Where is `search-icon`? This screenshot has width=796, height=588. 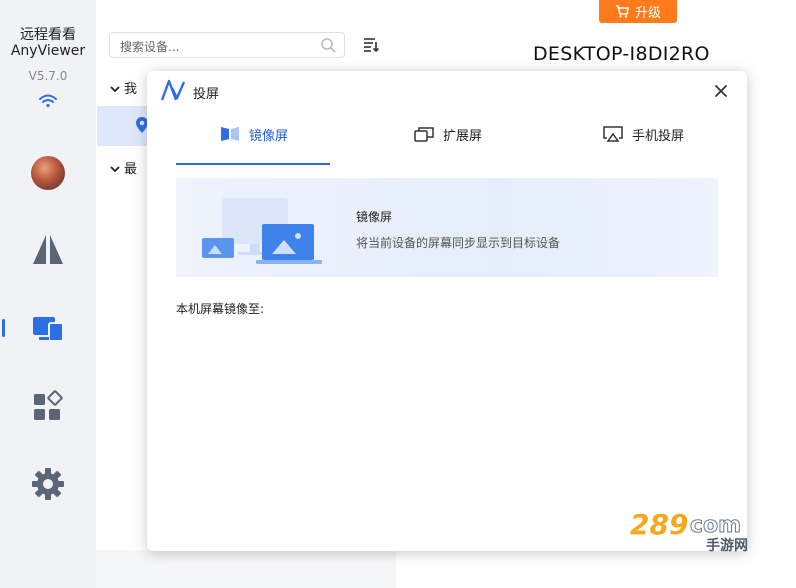 search-icon is located at coordinates (328, 45).